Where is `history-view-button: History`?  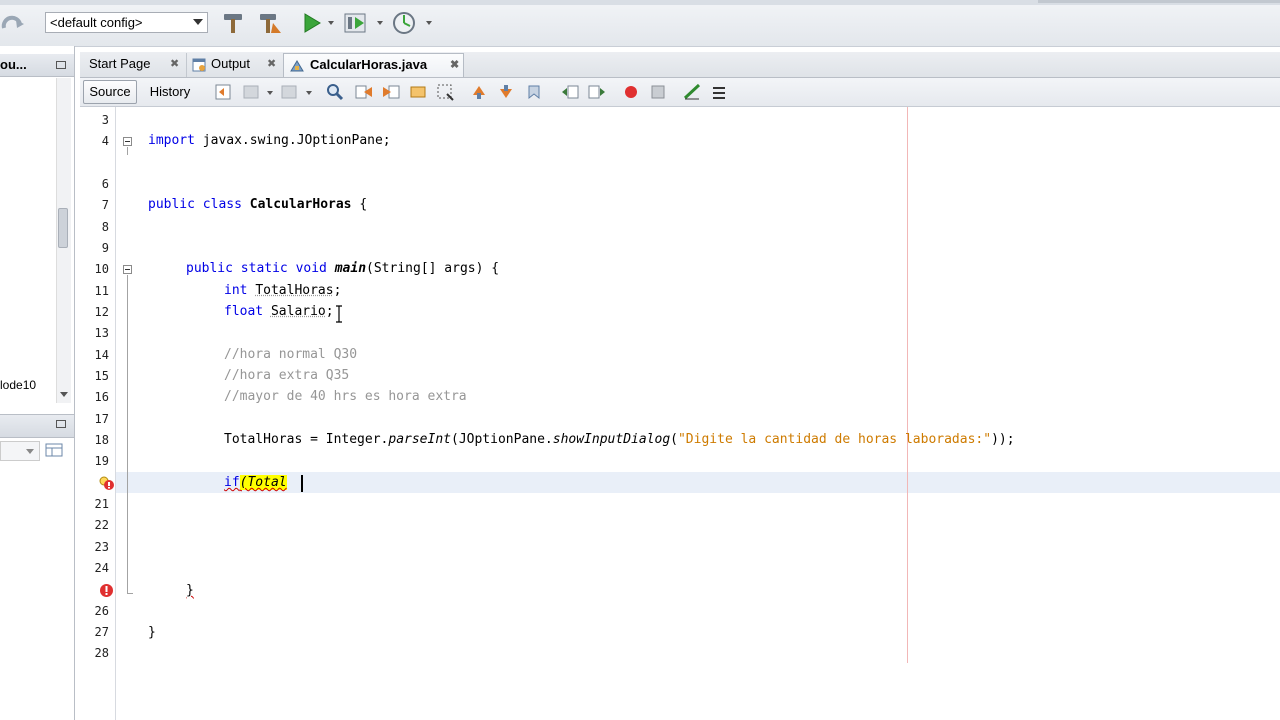 history-view-button: History is located at coordinates (170, 92).